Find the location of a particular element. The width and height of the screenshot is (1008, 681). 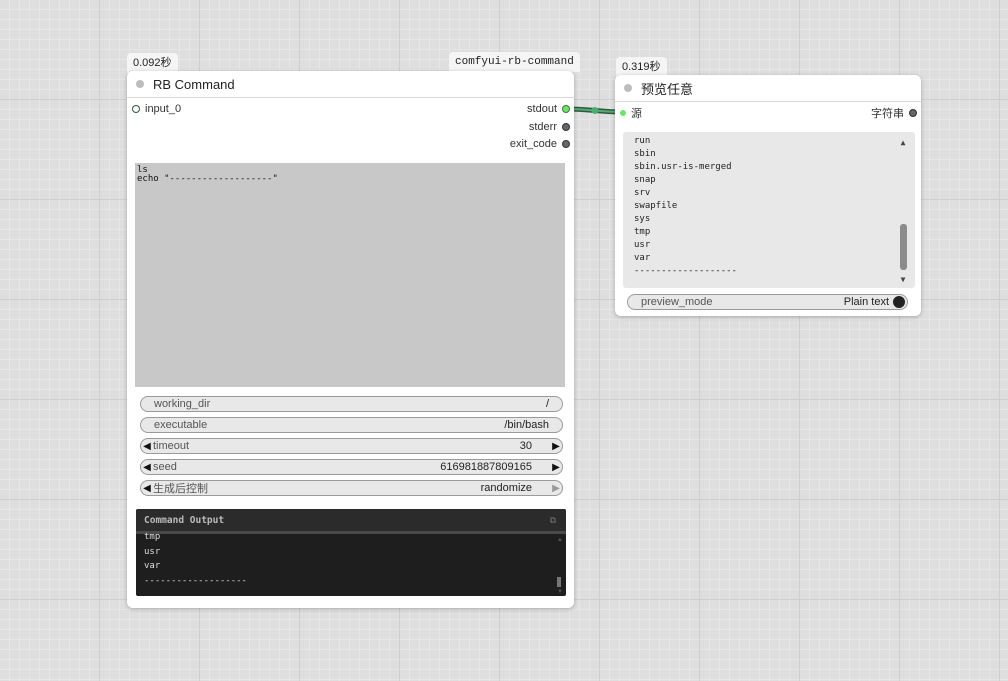

seed-stepper: ◀ seed 616981887809165 ▶ is located at coordinates (351, 467).